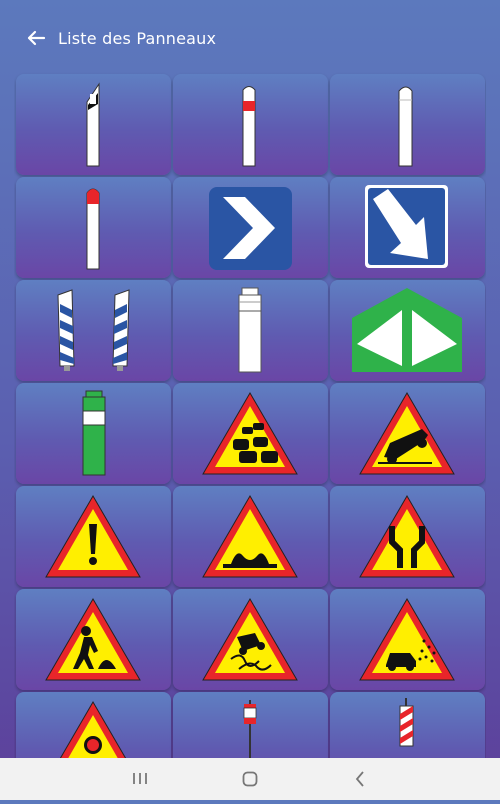  I want to click on green-diverge-icon, so click(407, 330).